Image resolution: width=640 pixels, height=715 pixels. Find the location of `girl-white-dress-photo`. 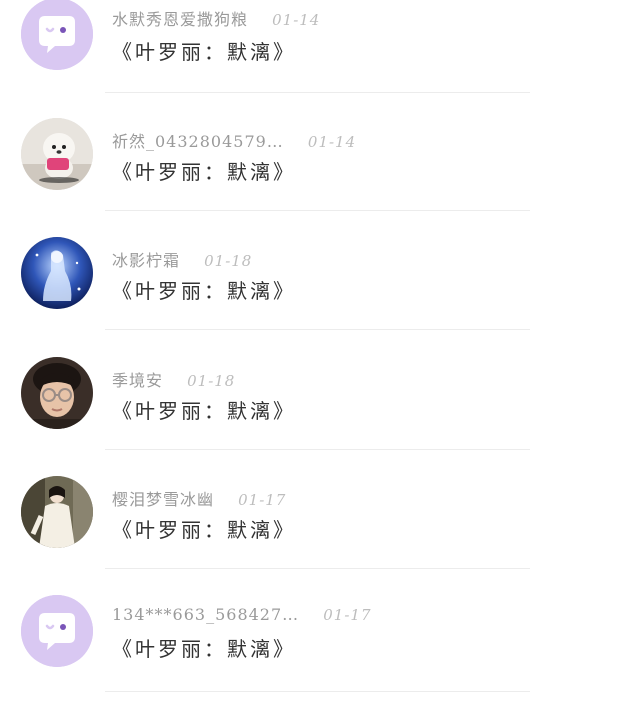

girl-white-dress-photo is located at coordinates (57, 512).